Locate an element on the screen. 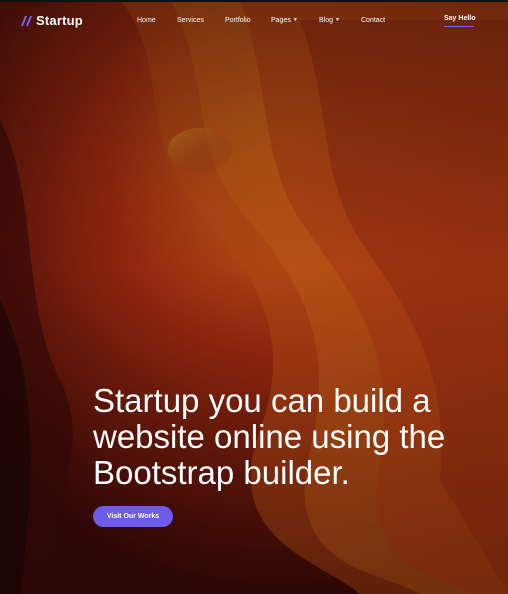  nav-label: Home is located at coordinates (146, 20).